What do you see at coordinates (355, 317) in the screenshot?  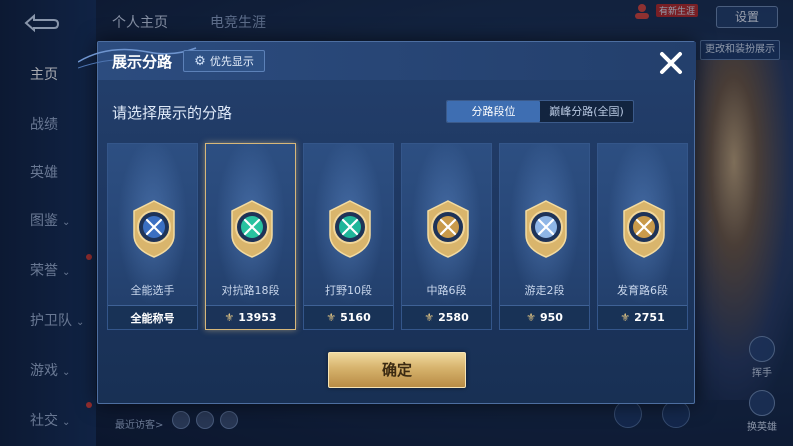 I see `lane-card-score: 5160` at bounding box center [355, 317].